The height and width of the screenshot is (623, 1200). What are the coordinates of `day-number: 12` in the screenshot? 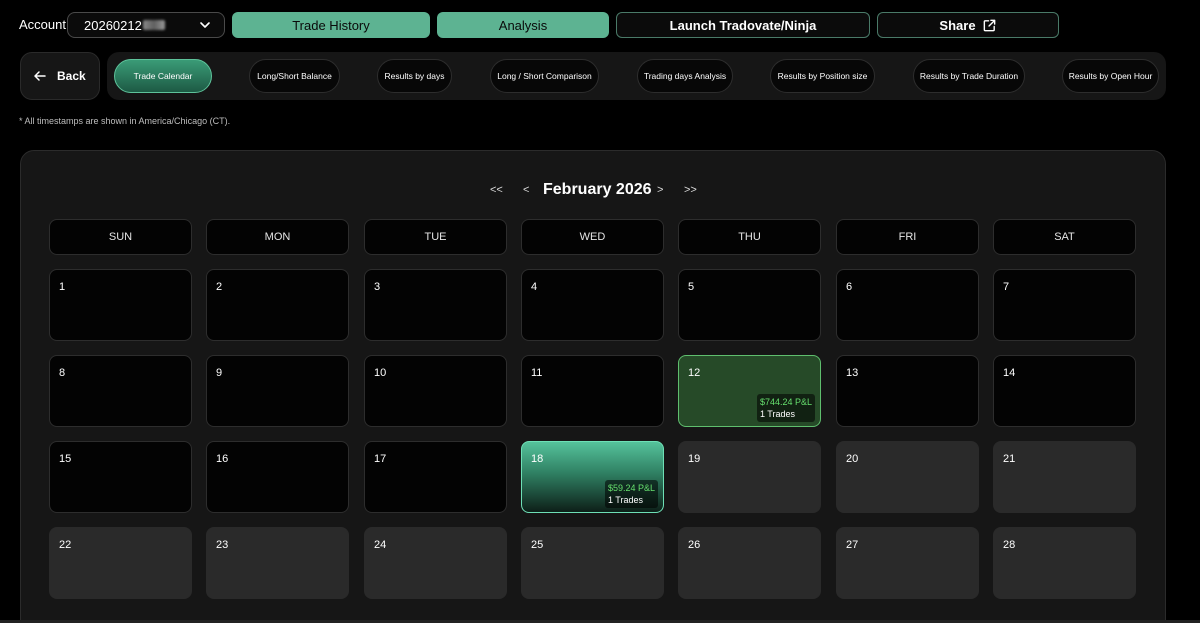 It's located at (694, 373).